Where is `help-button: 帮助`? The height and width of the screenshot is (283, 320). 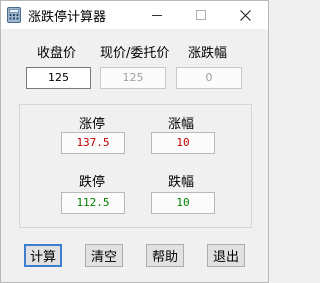
help-button: 帮助 is located at coordinates (165, 255).